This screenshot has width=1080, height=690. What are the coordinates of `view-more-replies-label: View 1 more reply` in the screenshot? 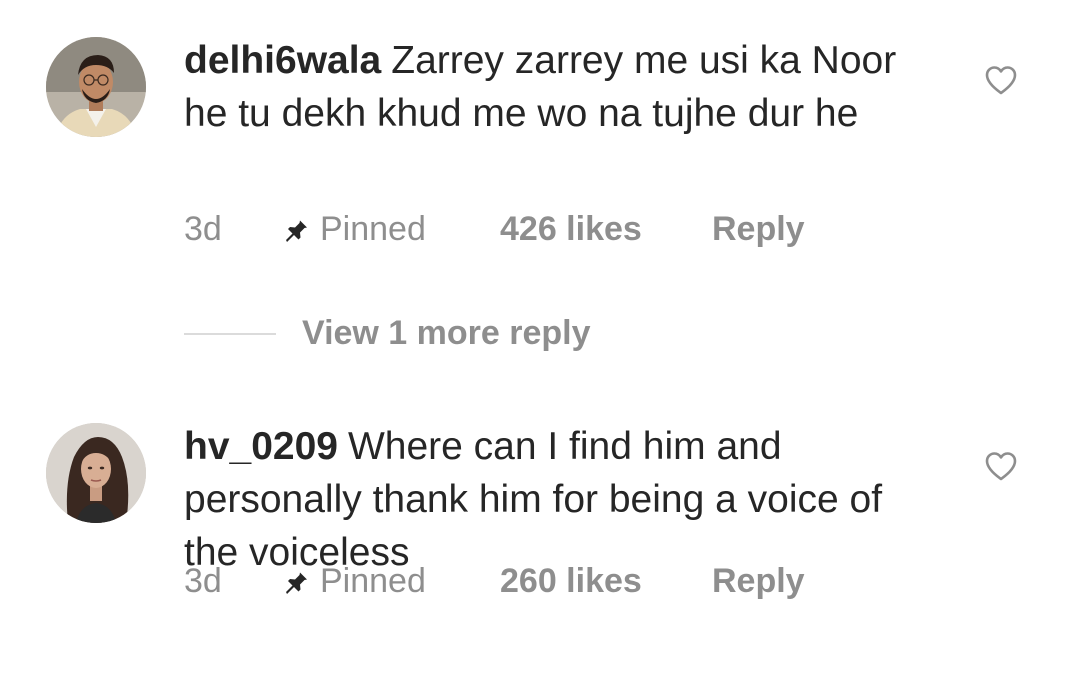 It's located at (446, 333).